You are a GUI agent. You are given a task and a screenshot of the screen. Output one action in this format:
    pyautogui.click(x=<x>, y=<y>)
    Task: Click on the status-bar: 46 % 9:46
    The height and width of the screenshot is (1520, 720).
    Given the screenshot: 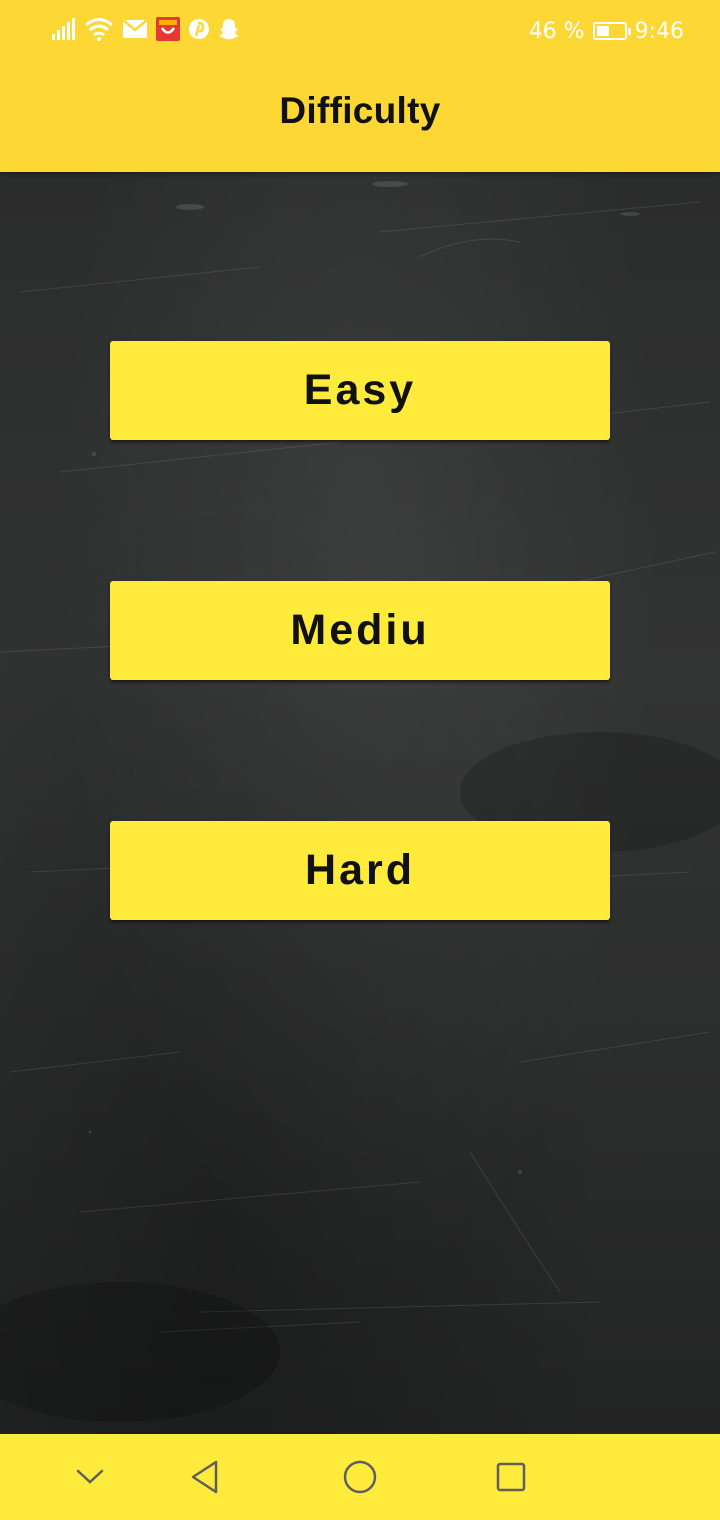 What is the action you would take?
    pyautogui.click(x=360, y=31)
    